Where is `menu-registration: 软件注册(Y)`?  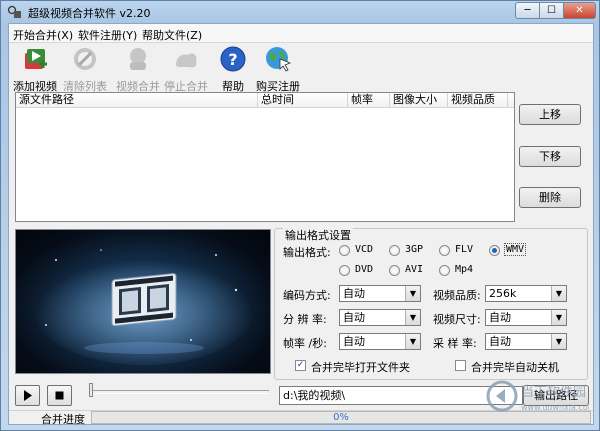 menu-registration: 软件注册(Y) is located at coordinates (107, 35).